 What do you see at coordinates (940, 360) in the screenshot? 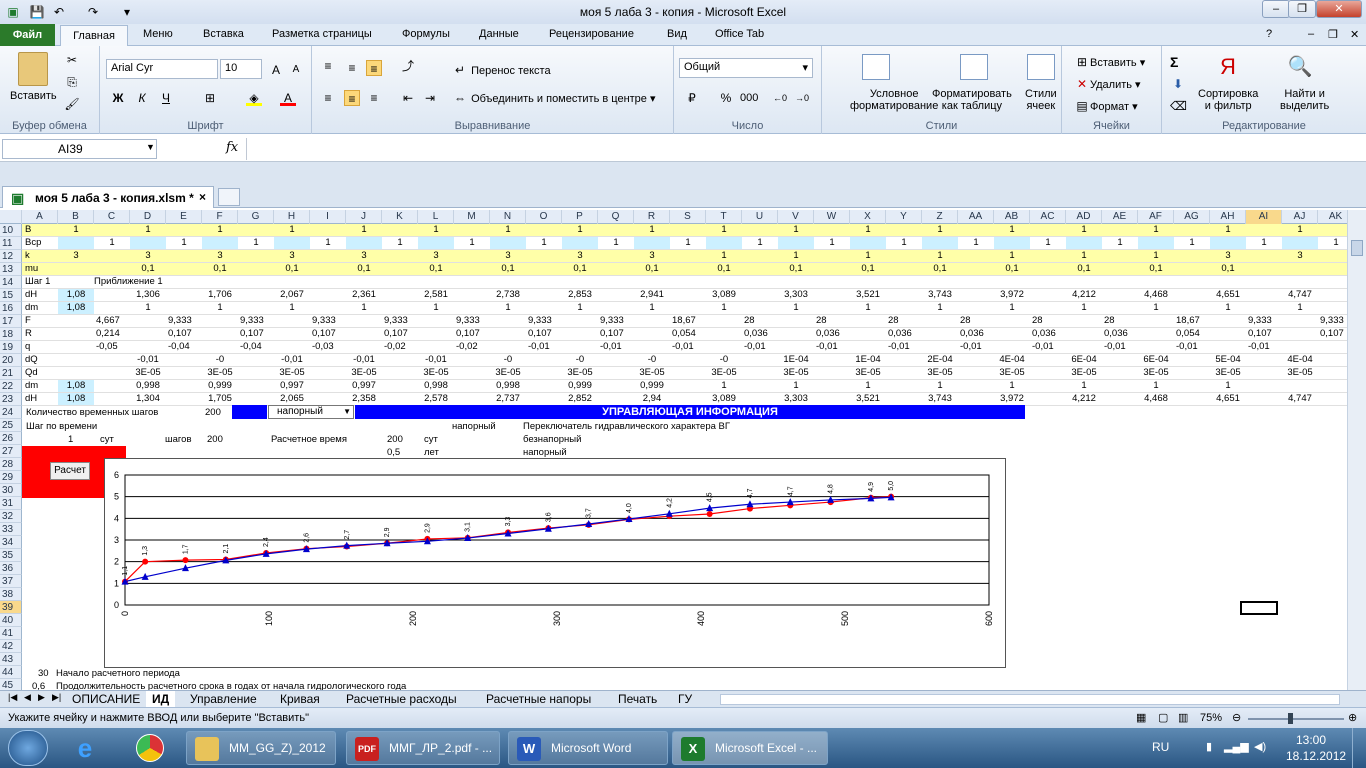
I see `cell: 2E-04` at bounding box center [940, 360].